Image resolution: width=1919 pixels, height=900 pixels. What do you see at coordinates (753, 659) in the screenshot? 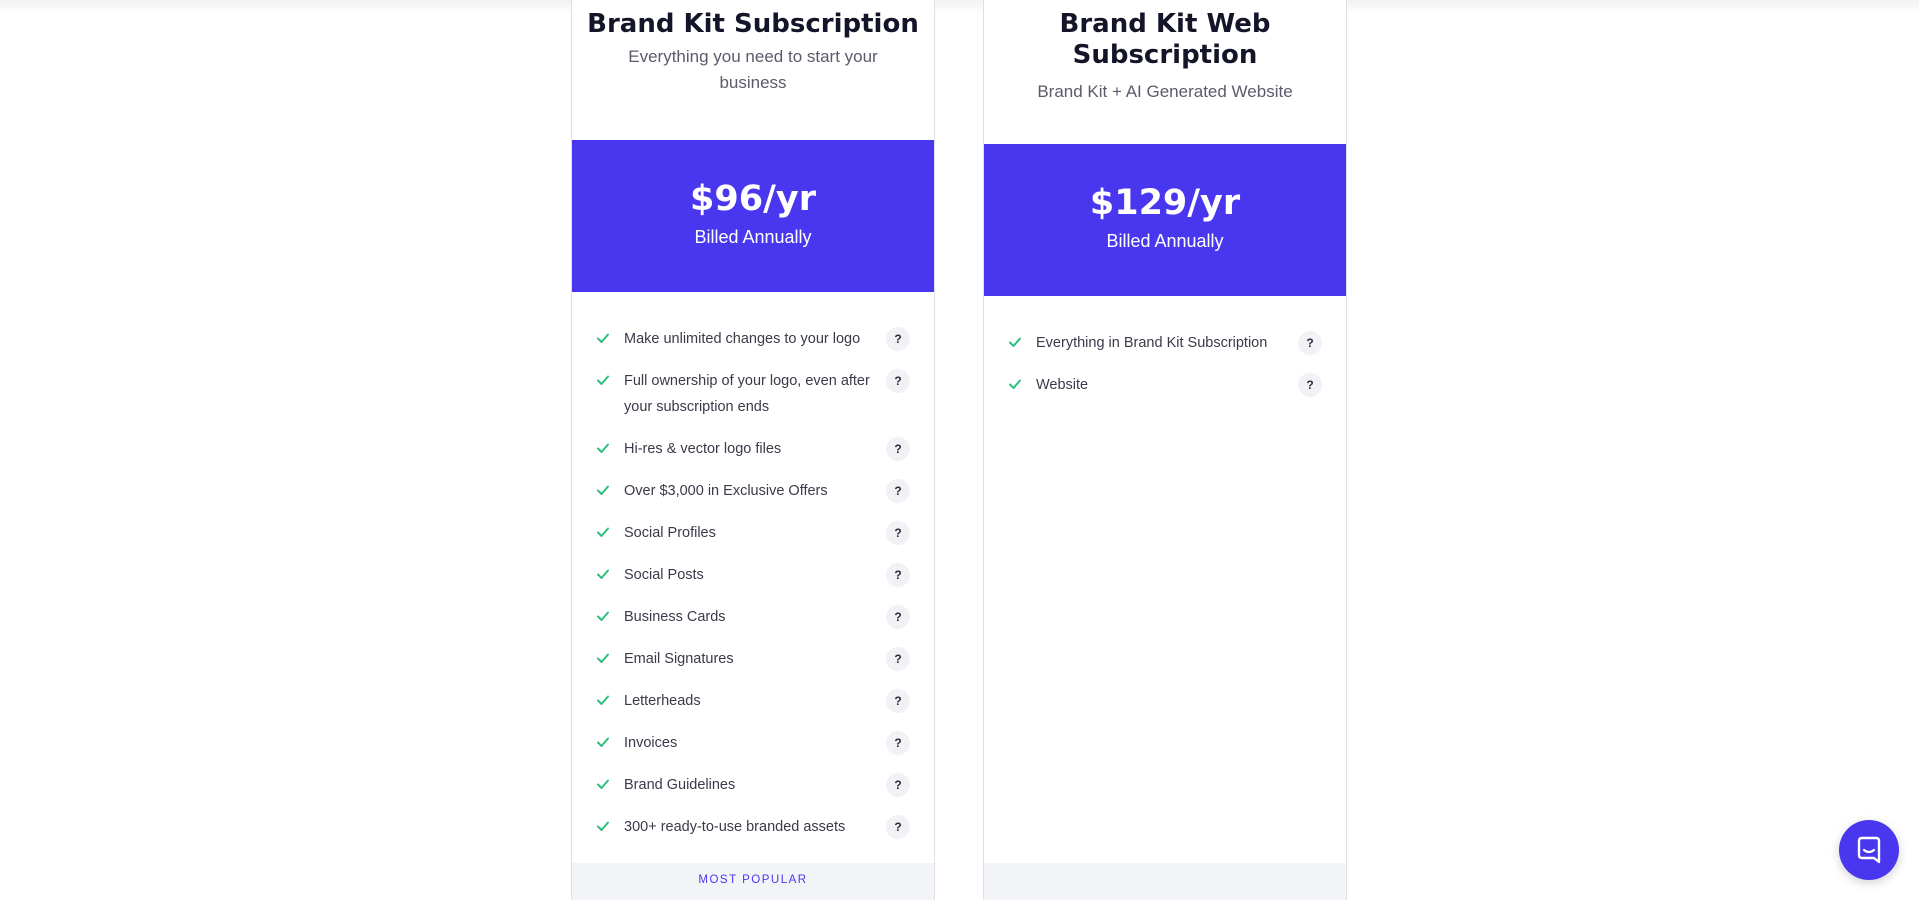
I see `feature-item: Email Signatures ?` at bounding box center [753, 659].